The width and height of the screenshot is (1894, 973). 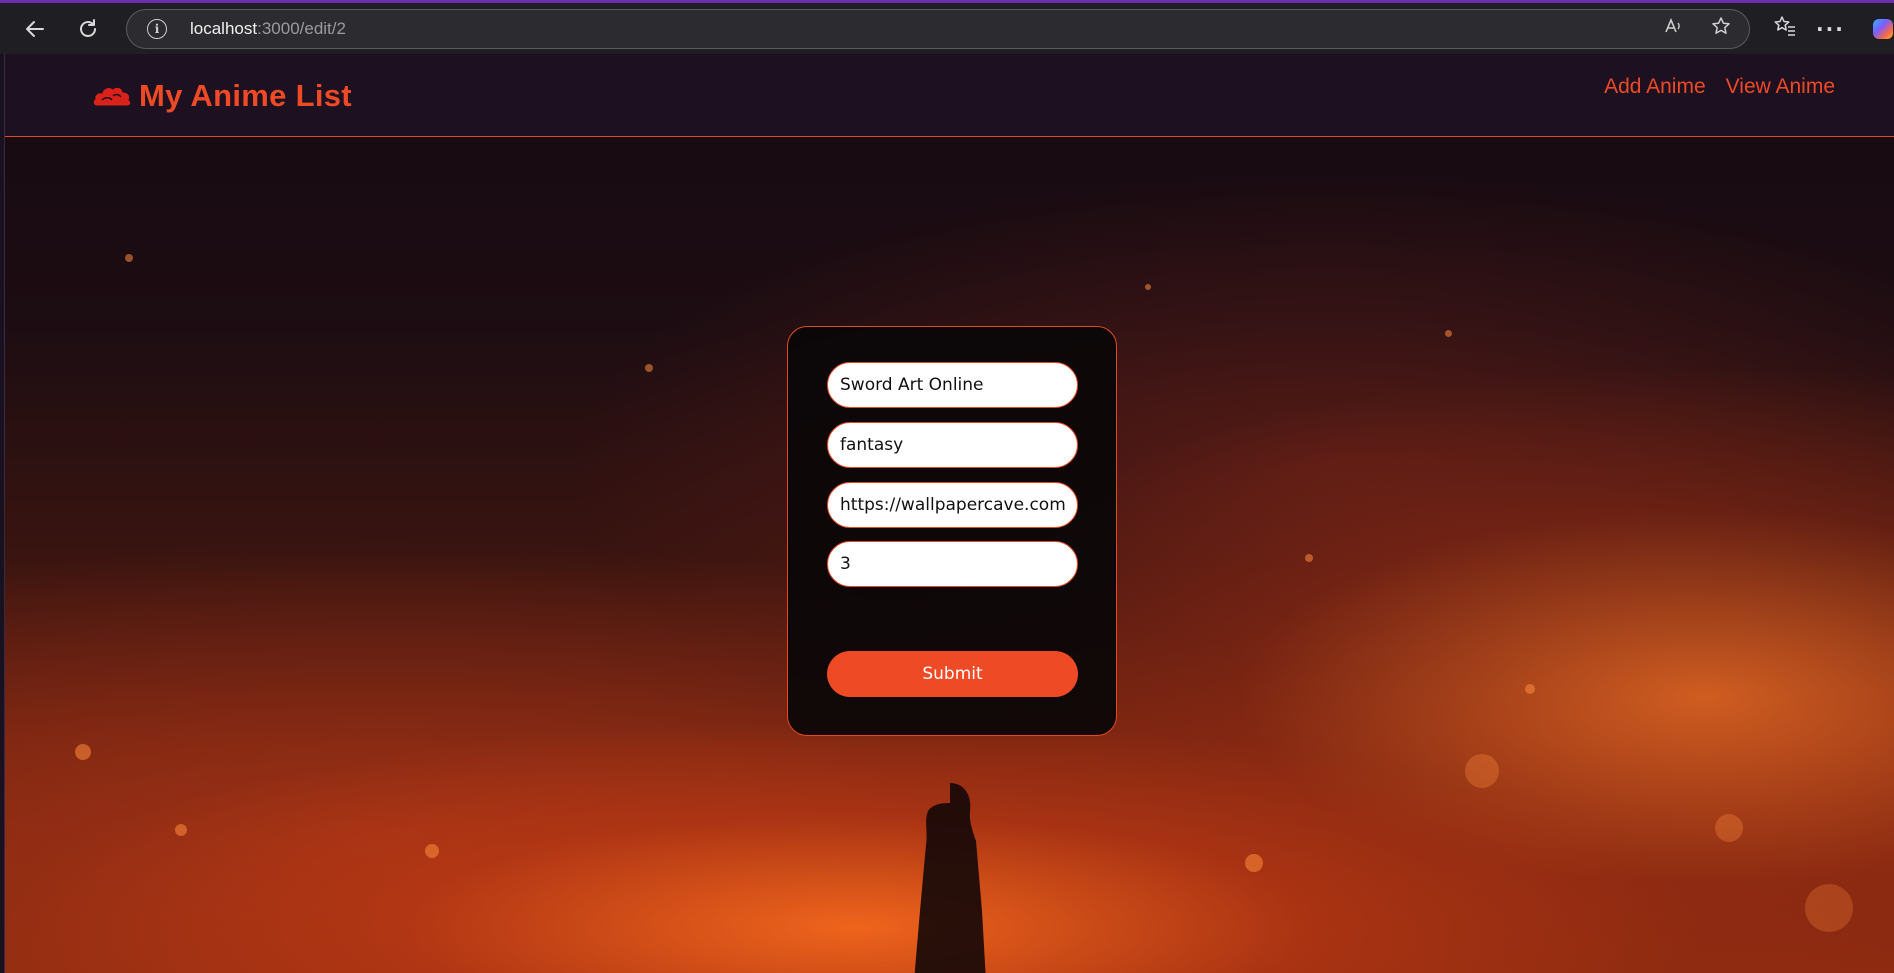 What do you see at coordinates (952, 505) in the screenshot?
I see `anime-image-url-input` at bounding box center [952, 505].